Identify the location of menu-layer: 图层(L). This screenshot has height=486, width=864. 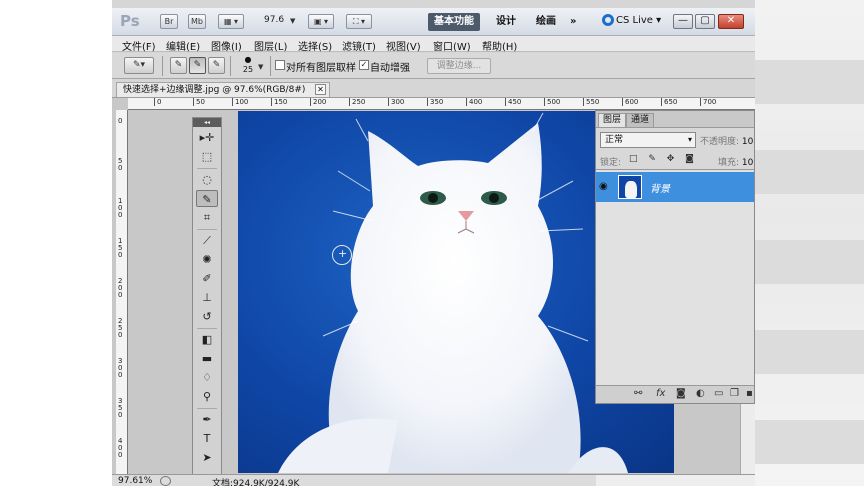
(270, 45).